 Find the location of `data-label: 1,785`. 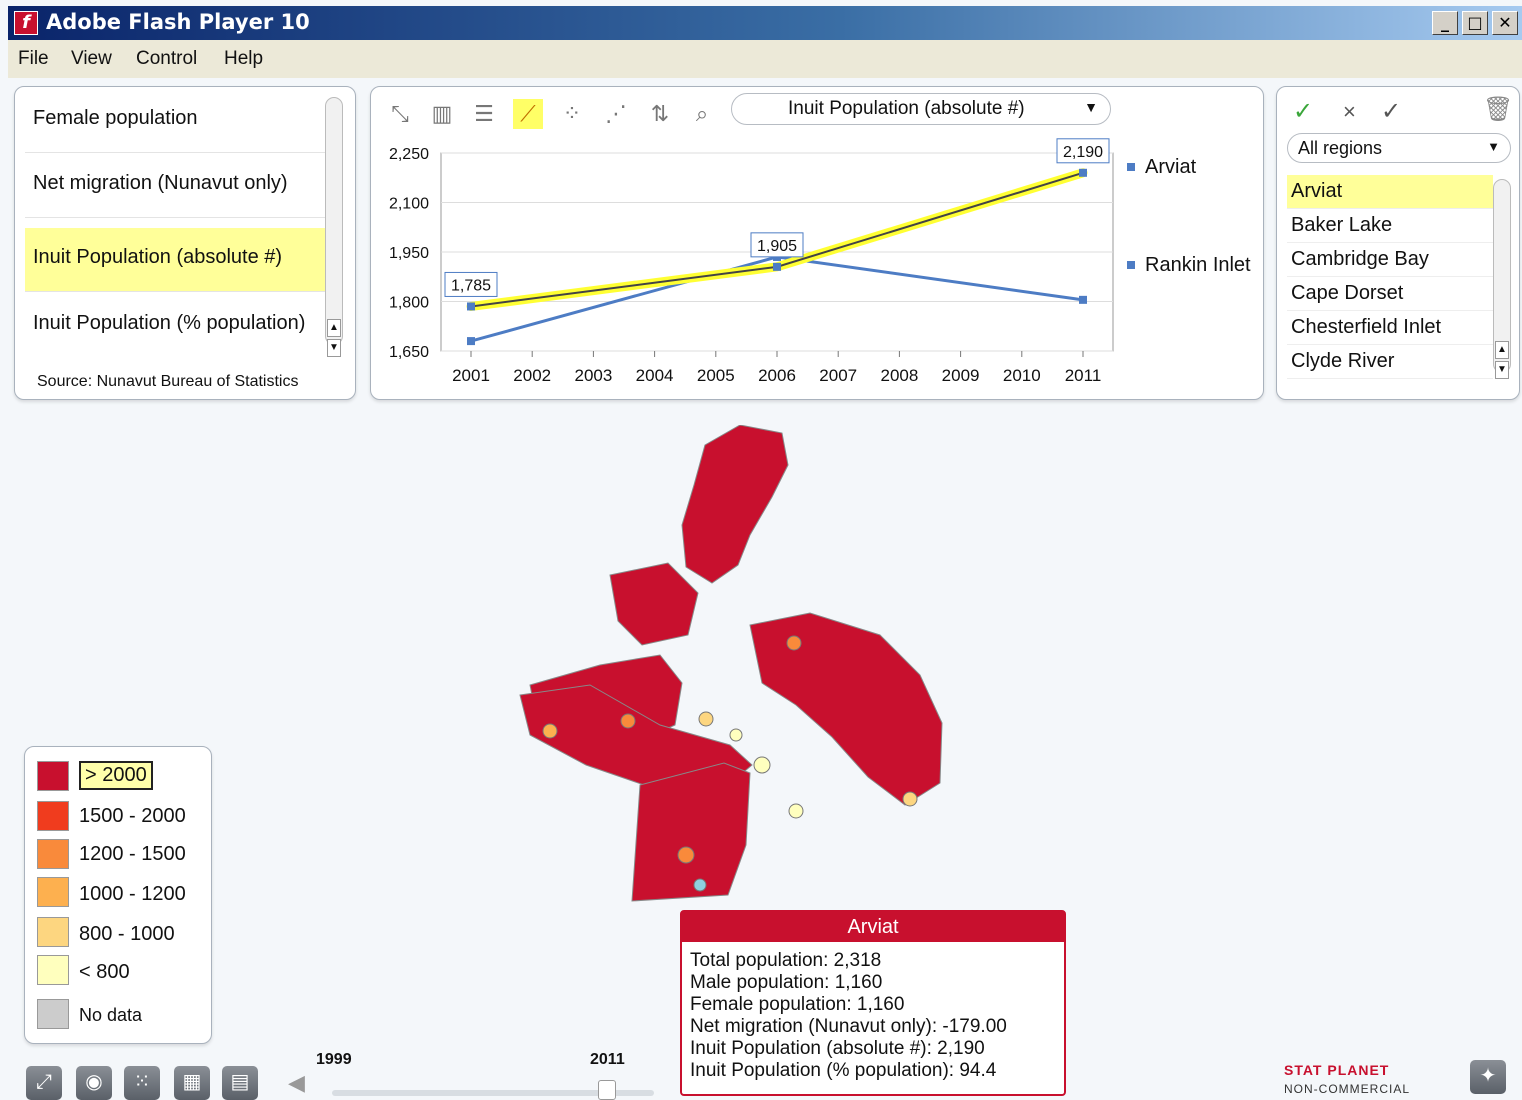

data-label: 1,785 is located at coordinates (471, 285).